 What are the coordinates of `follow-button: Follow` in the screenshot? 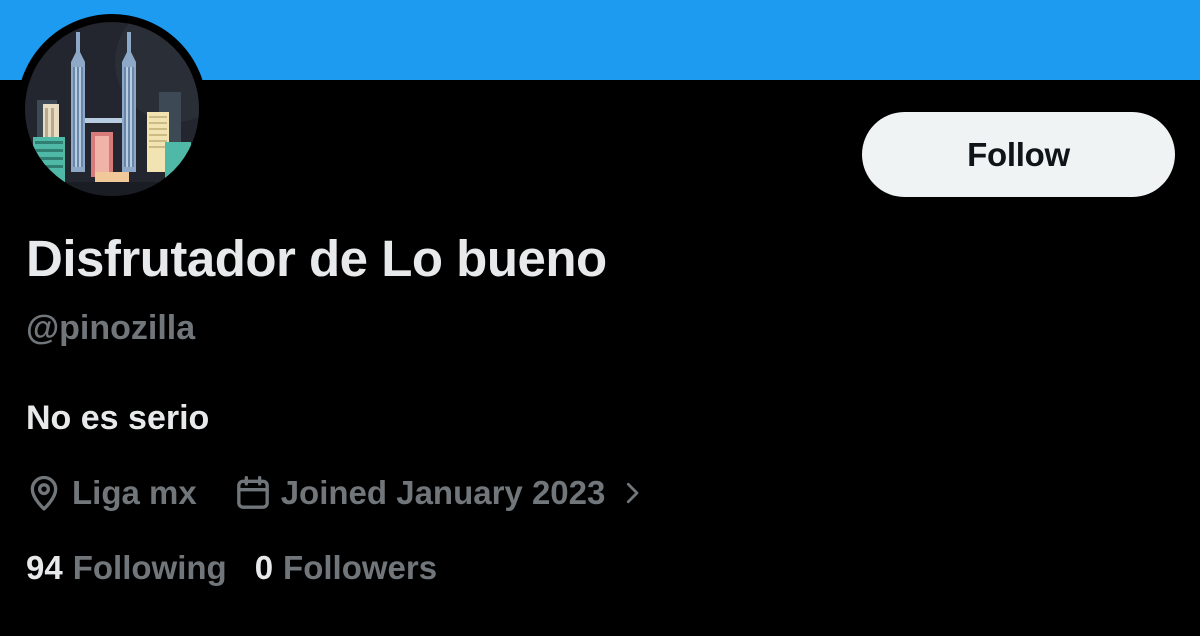 It's located at (1018, 154).